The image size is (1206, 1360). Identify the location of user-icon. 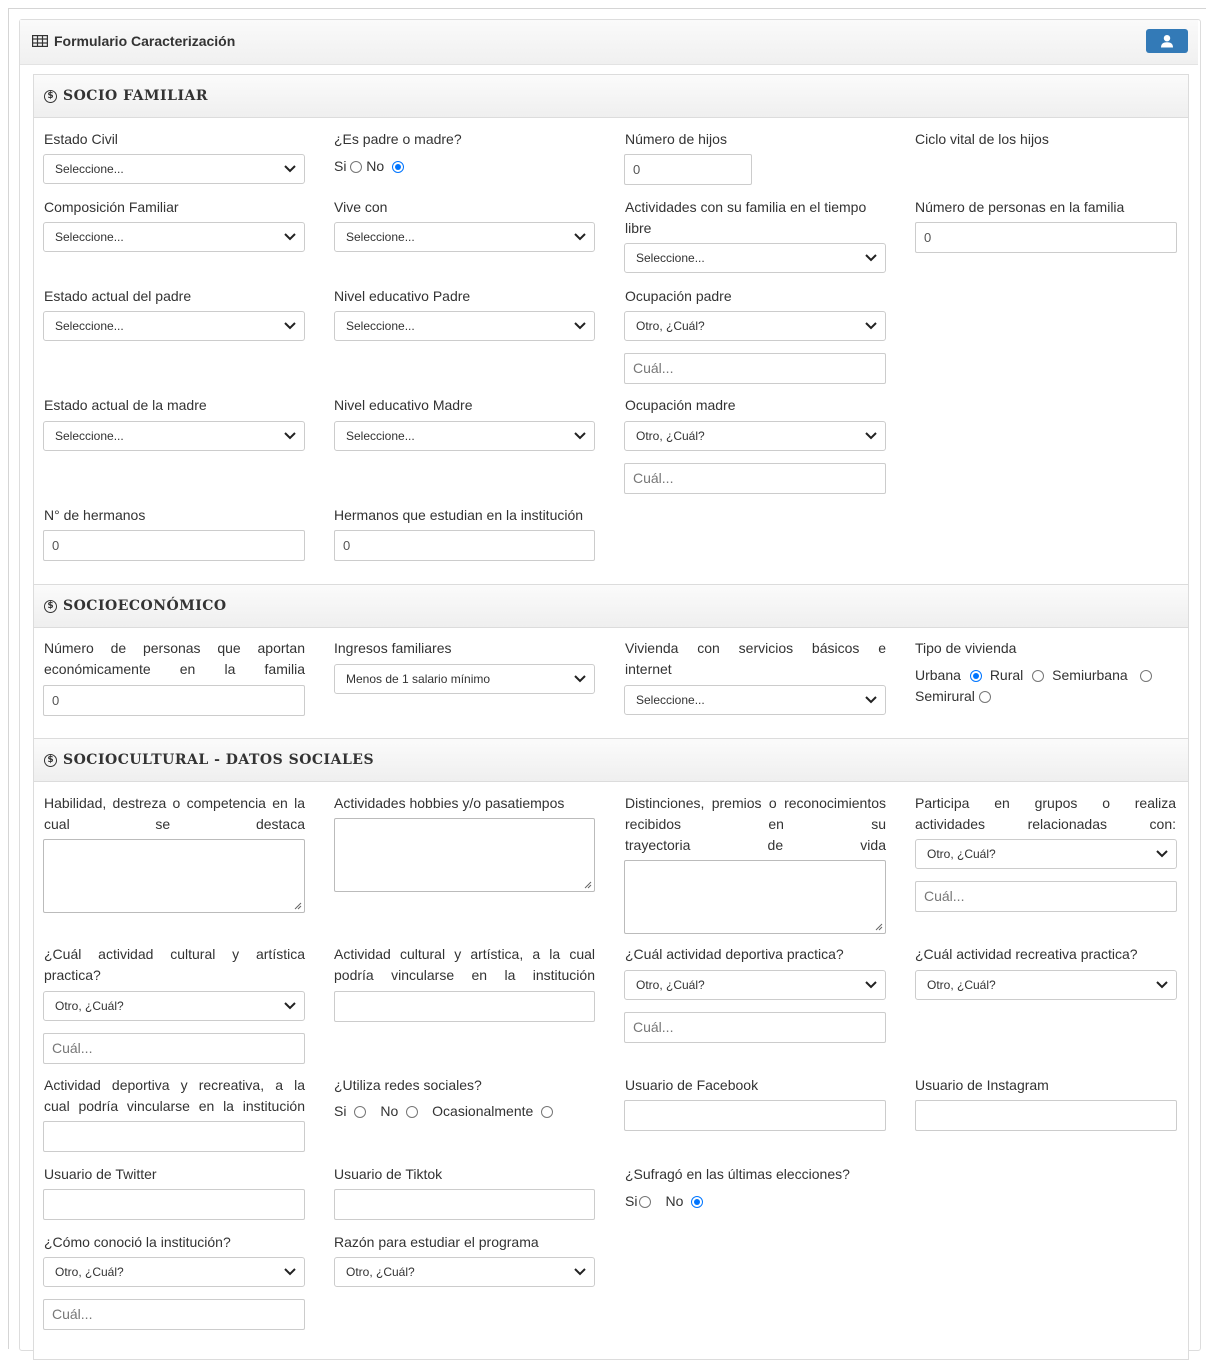
(1167, 41).